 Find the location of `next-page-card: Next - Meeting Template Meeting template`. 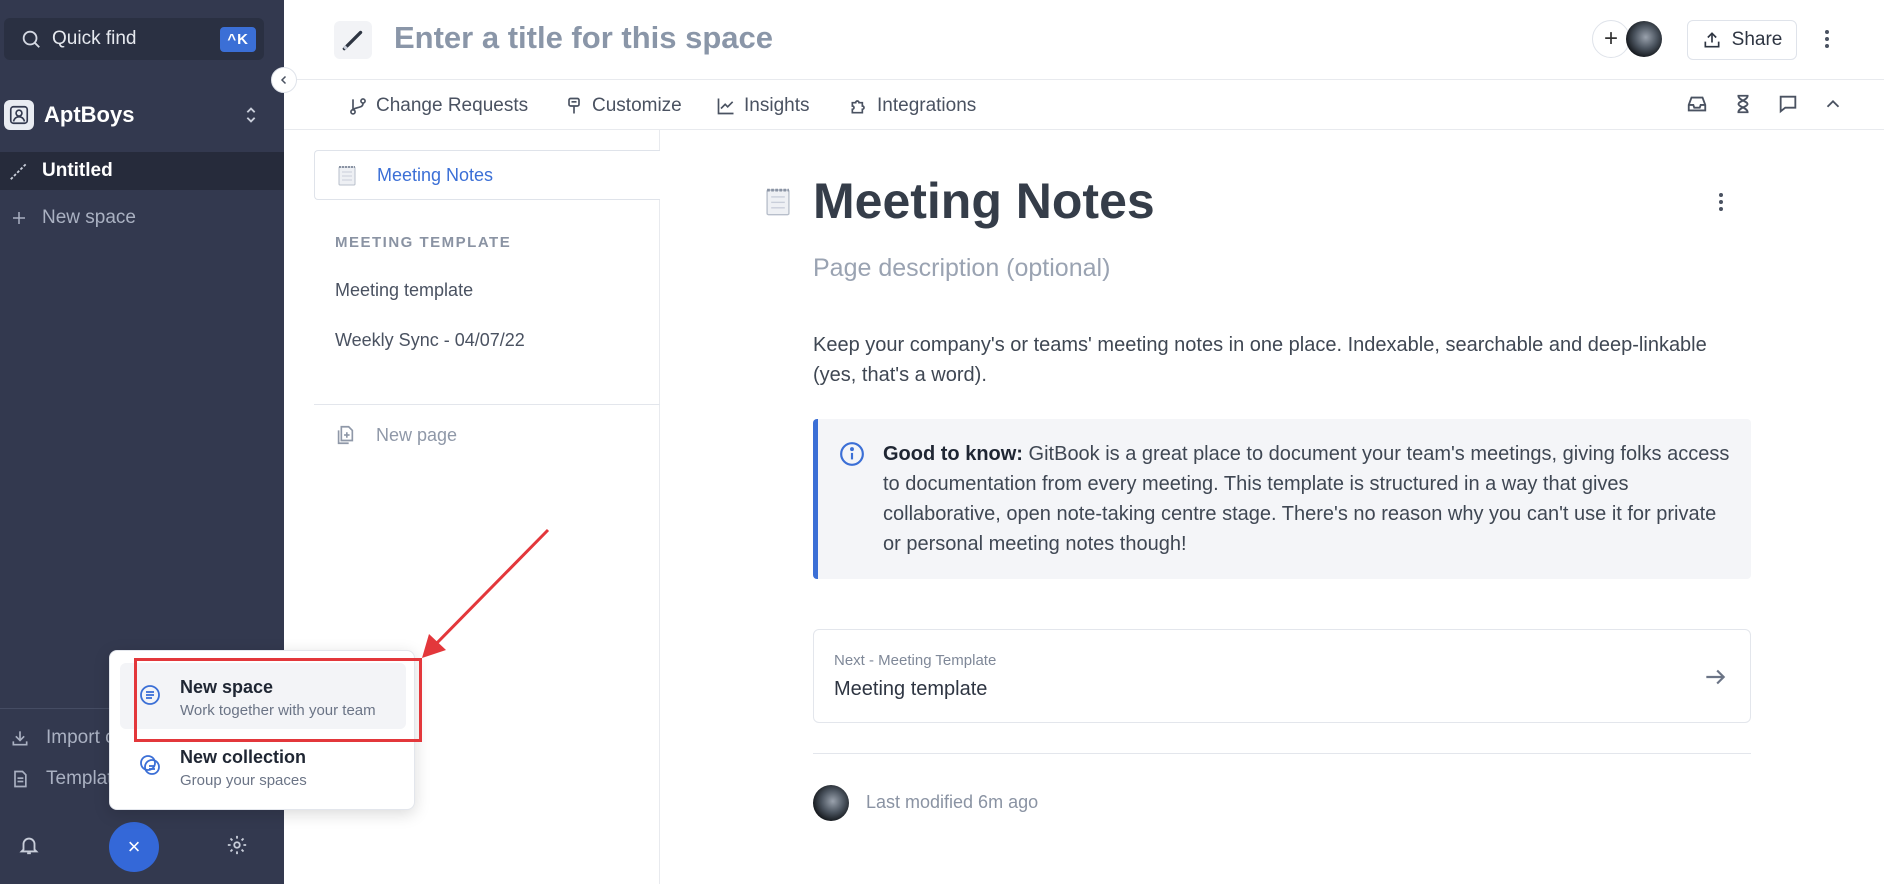

next-page-card: Next - Meeting Template Meeting template is located at coordinates (1282, 676).